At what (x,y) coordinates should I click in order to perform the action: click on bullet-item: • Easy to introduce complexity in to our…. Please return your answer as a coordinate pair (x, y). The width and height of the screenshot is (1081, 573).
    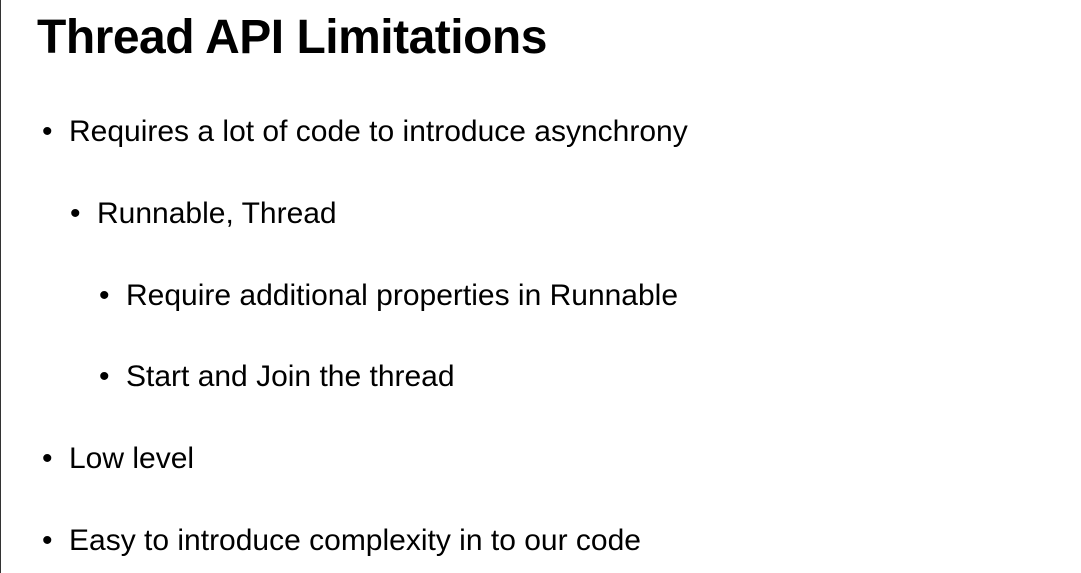
    Looking at the image, I should click on (341, 541).